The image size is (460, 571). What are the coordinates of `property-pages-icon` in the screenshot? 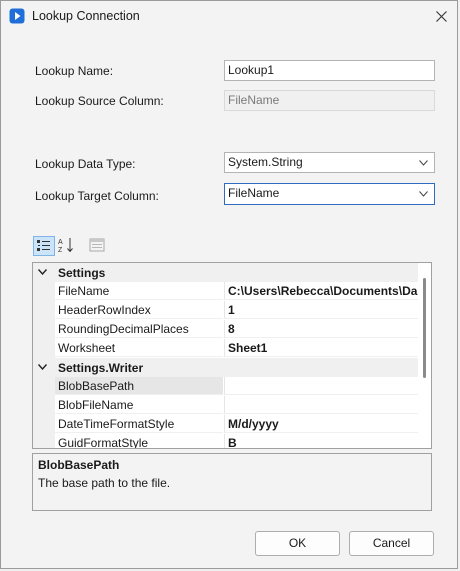 It's located at (97, 245).